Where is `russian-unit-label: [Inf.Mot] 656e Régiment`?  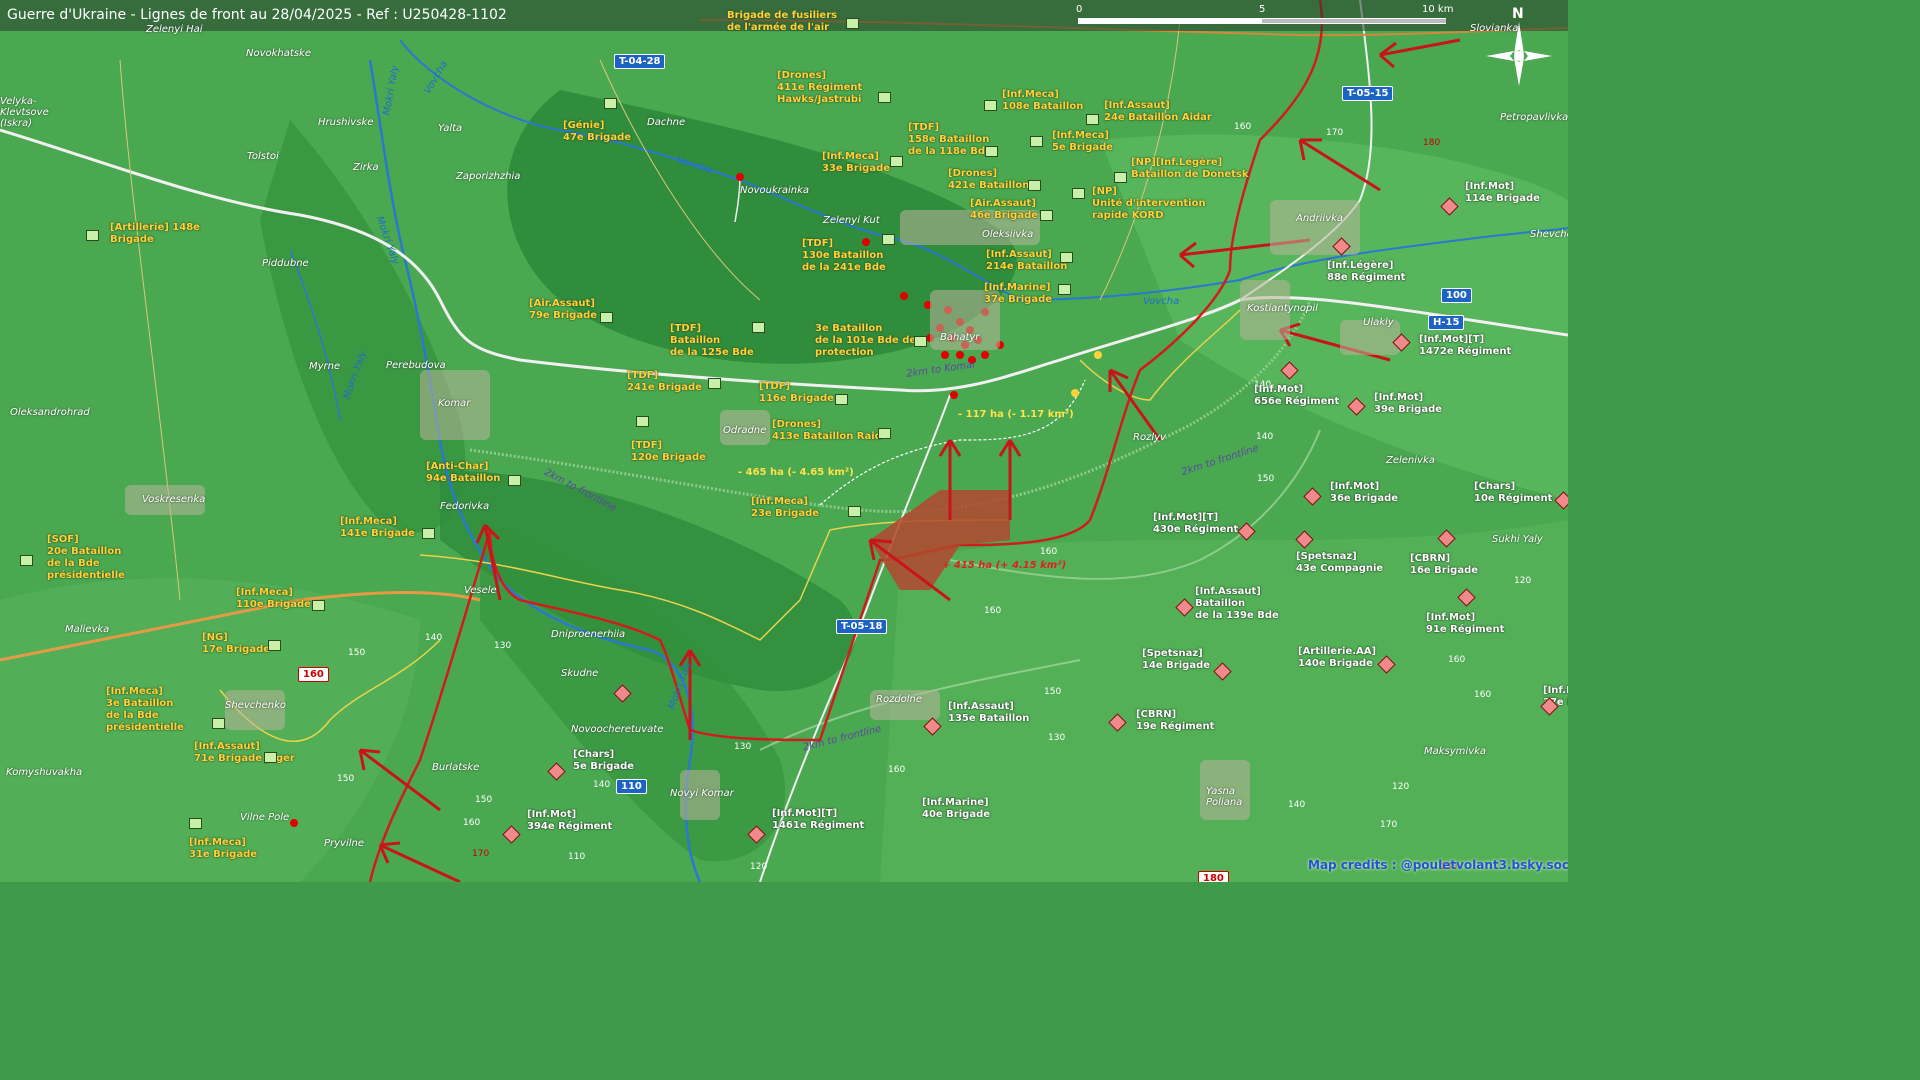 russian-unit-label: [Inf.Mot] 656e Régiment is located at coordinates (1297, 395).